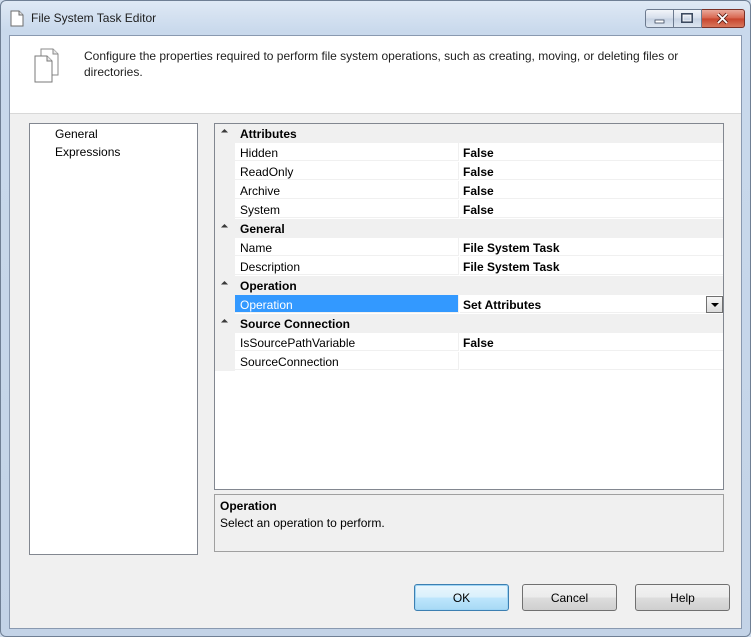 Image resolution: width=751 pixels, height=637 pixels. I want to click on help-description: Select an operation to perform., so click(302, 523).